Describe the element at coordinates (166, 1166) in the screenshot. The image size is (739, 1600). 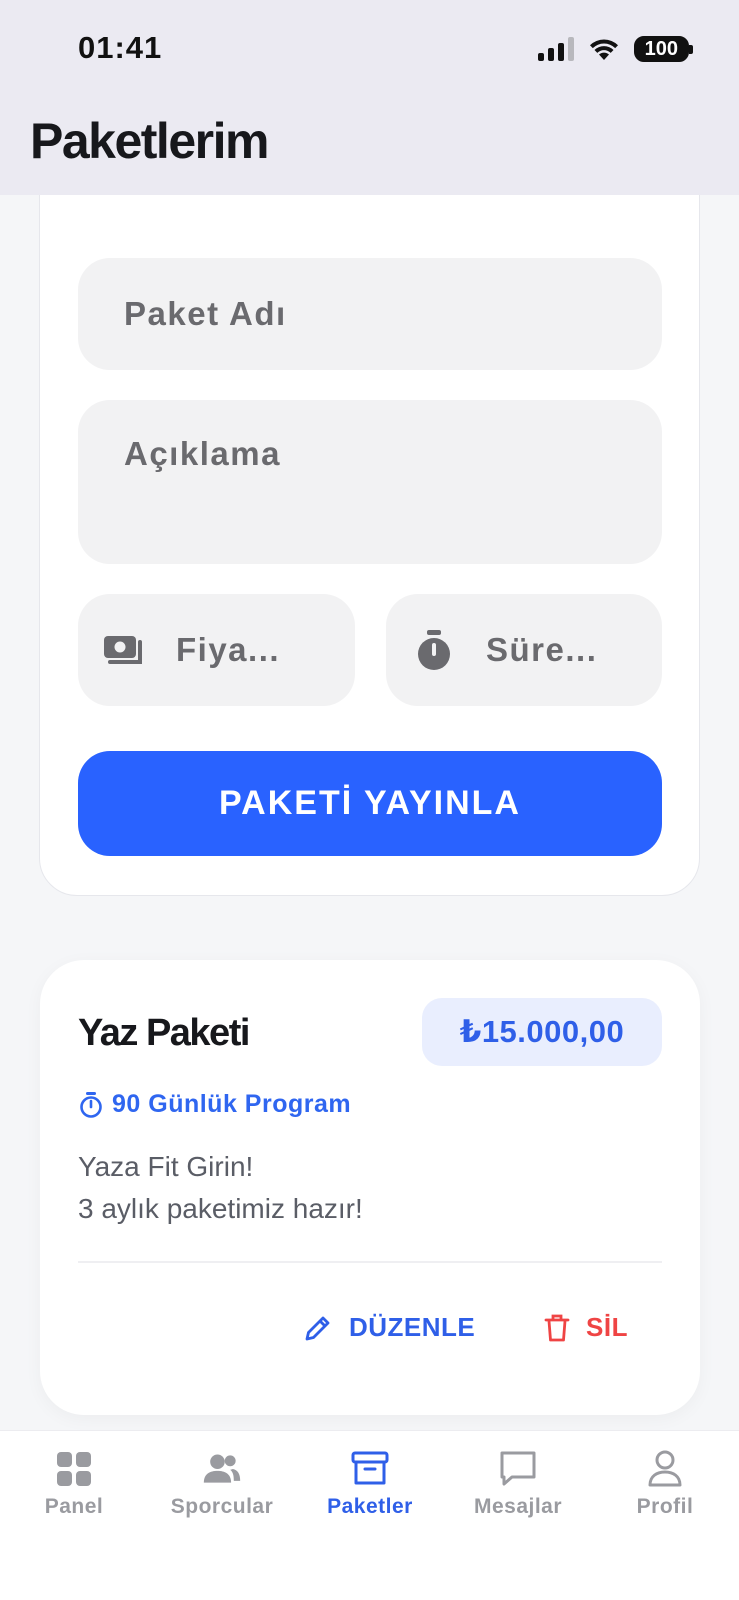
I see `package-description-line: Yaza Fit Girin!` at that location.